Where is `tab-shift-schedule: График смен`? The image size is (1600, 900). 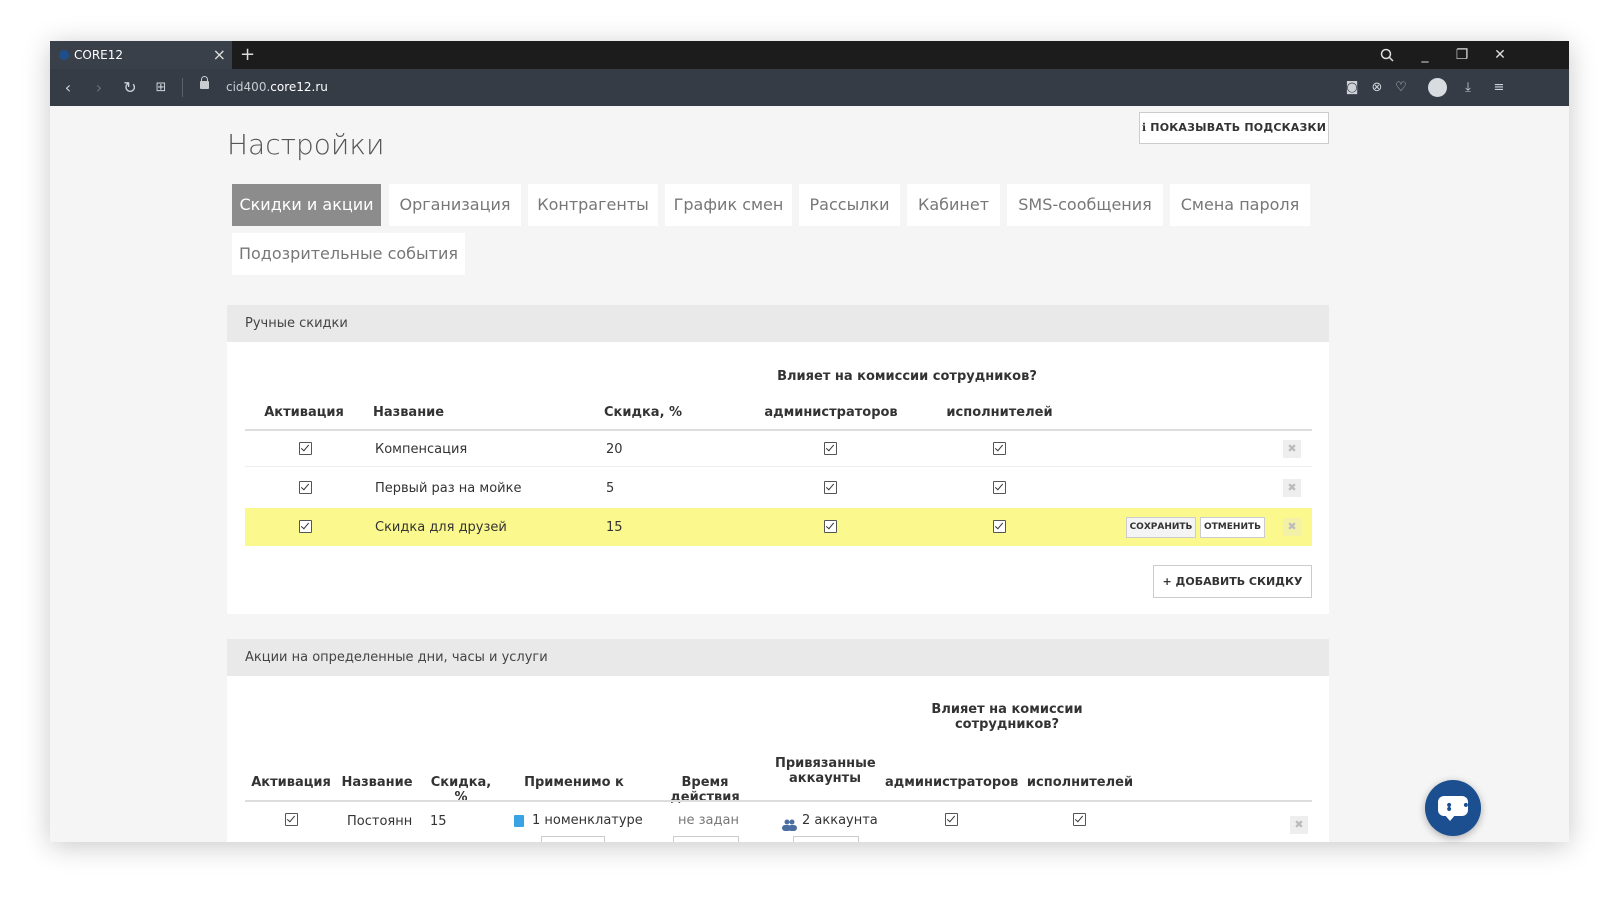
tab-shift-schedule: График смен is located at coordinates (728, 205).